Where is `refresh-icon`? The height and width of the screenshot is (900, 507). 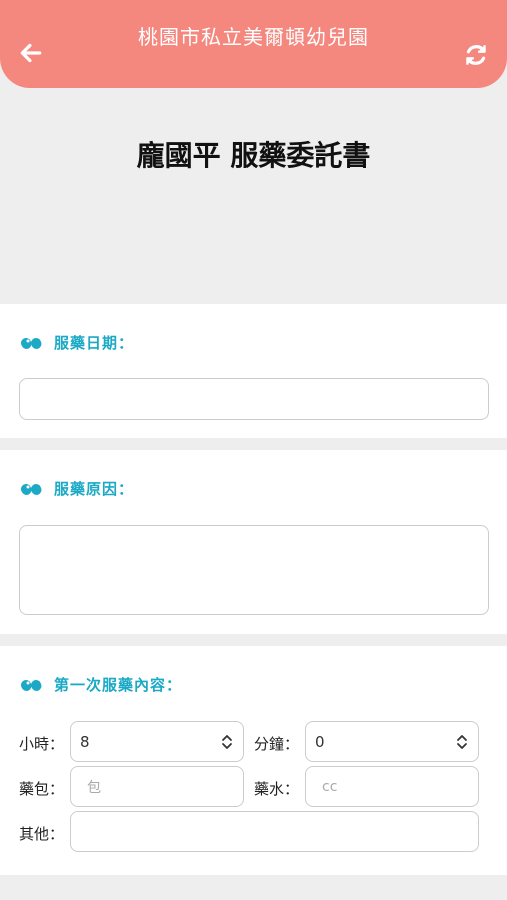
refresh-icon is located at coordinates (476, 55).